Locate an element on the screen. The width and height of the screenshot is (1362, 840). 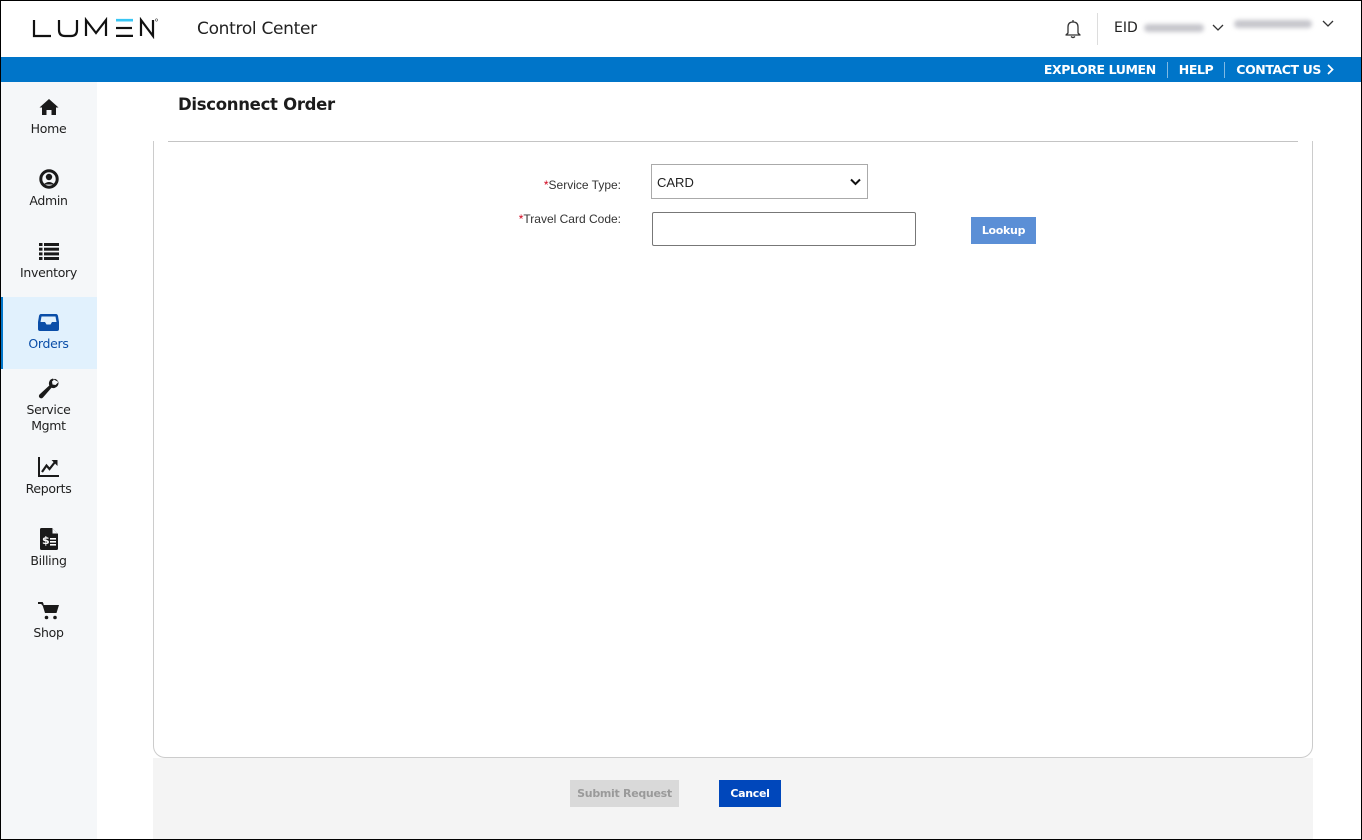
sidebar-item-label: Orders is located at coordinates (48, 343).